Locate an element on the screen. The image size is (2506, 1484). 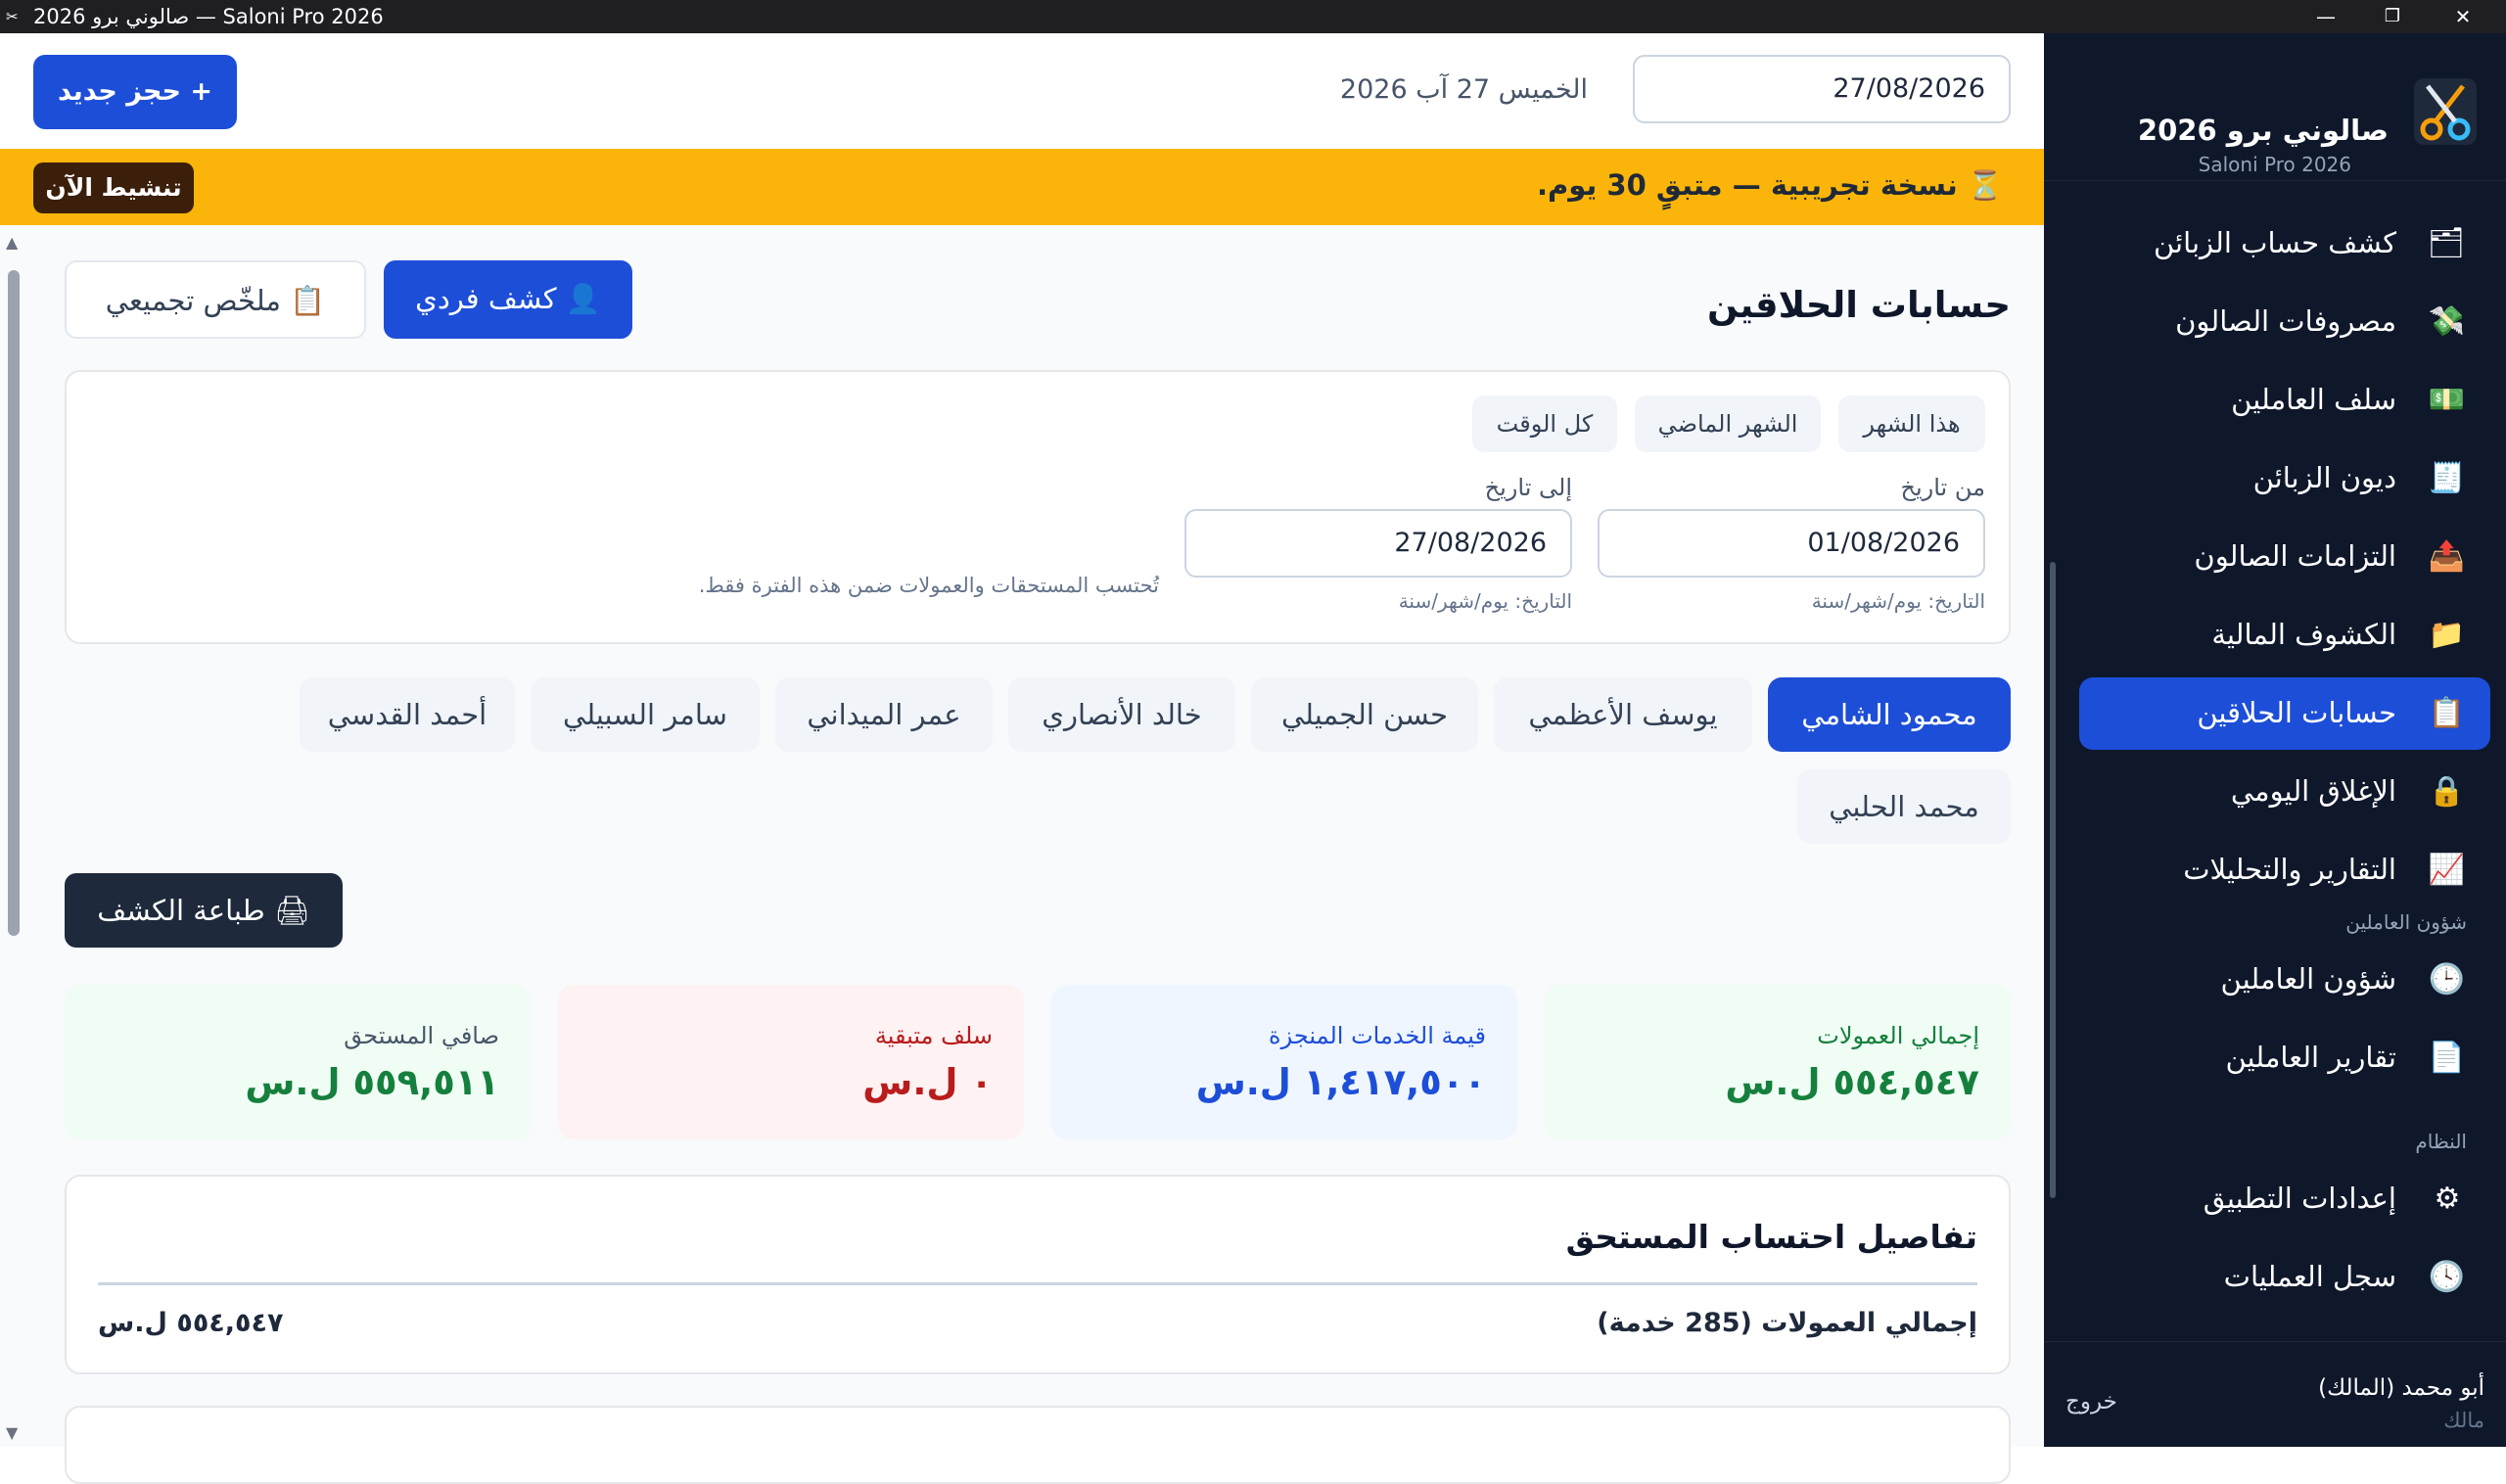
nav-financial-statements: 📁 الكشوف المالية is located at coordinates (2284, 635).